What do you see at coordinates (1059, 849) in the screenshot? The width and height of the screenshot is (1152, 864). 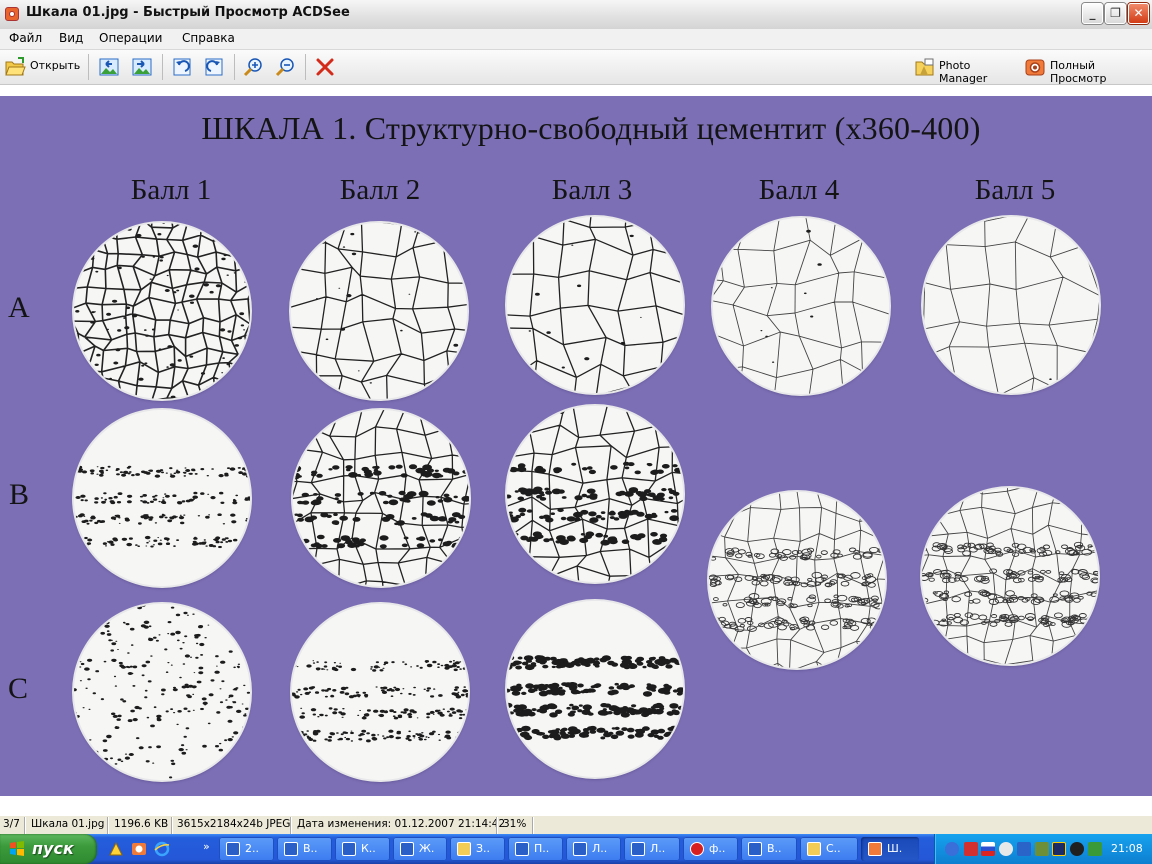 I see `app-tray-icon` at bounding box center [1059, 849].